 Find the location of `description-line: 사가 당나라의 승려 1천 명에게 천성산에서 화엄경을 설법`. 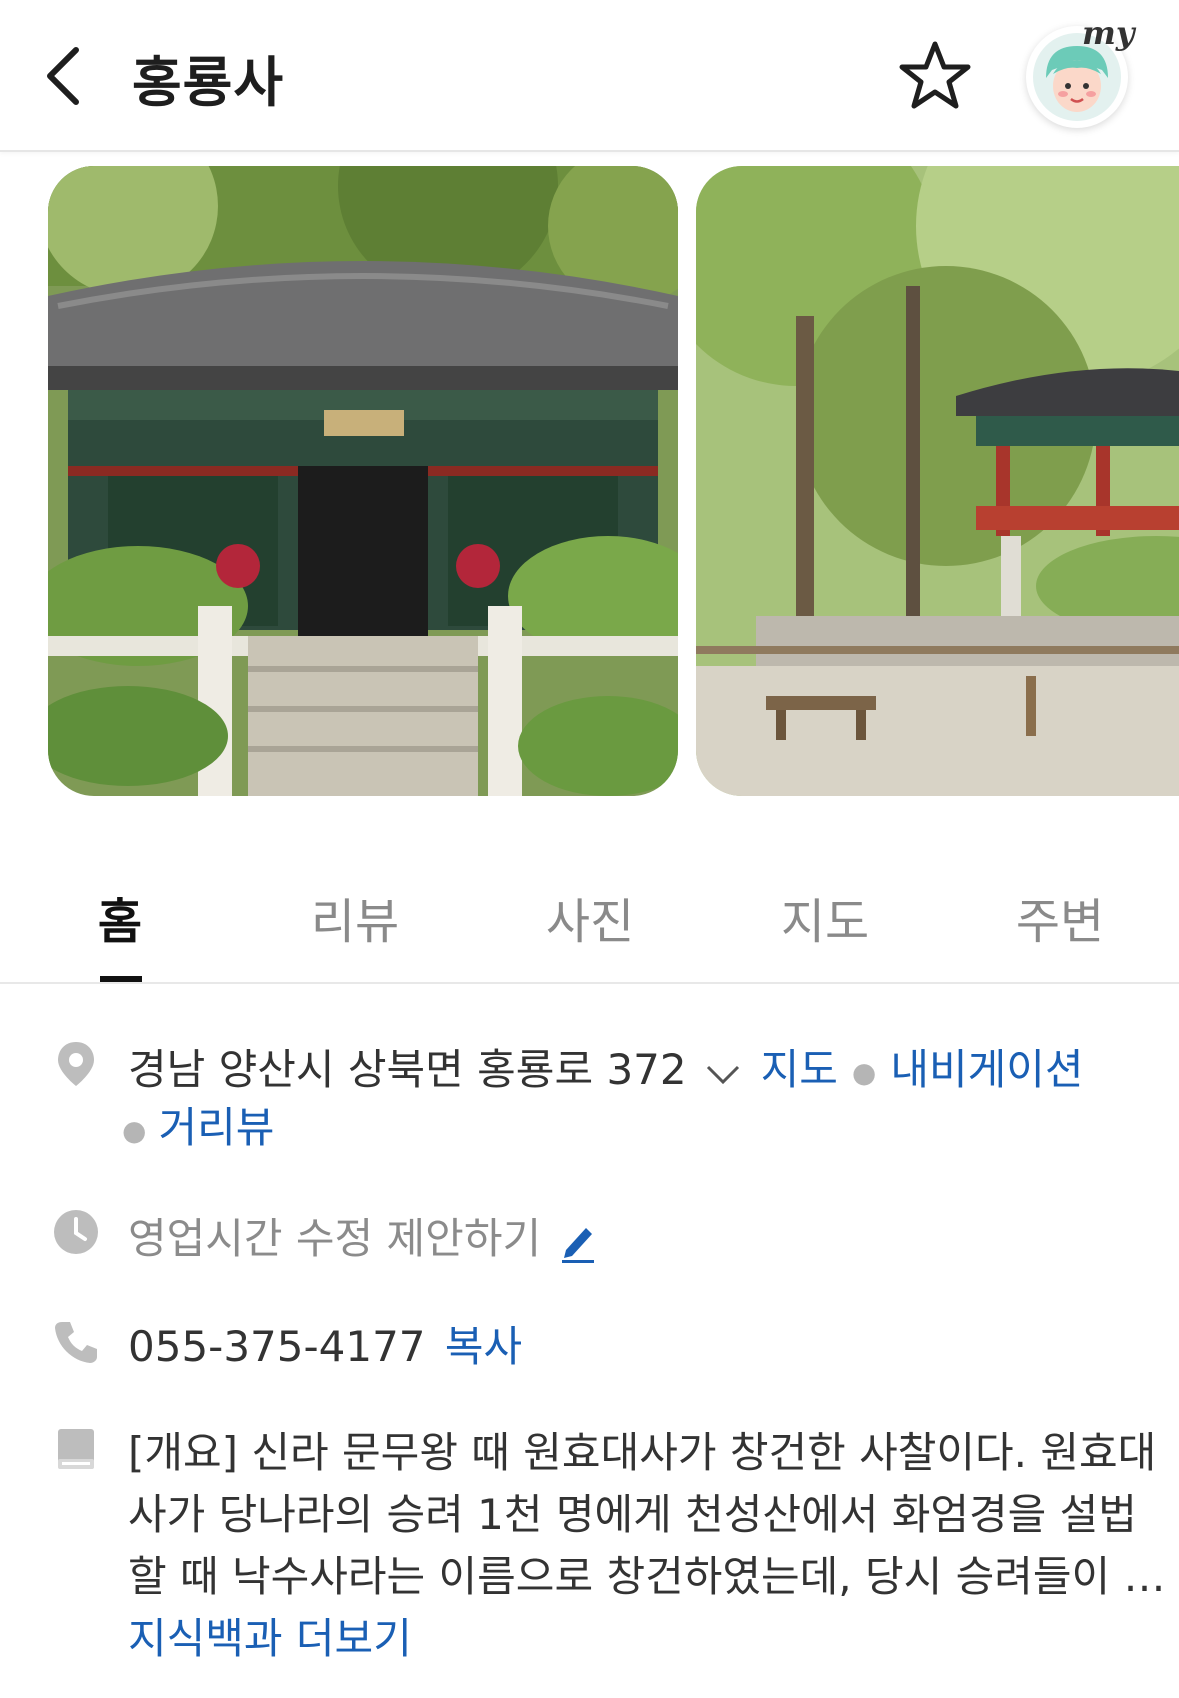

description-line: 사가 당나라의 승려 1천 명에게 천성산에서 화엄경을 설법 is located at coordinates (632, 1514).